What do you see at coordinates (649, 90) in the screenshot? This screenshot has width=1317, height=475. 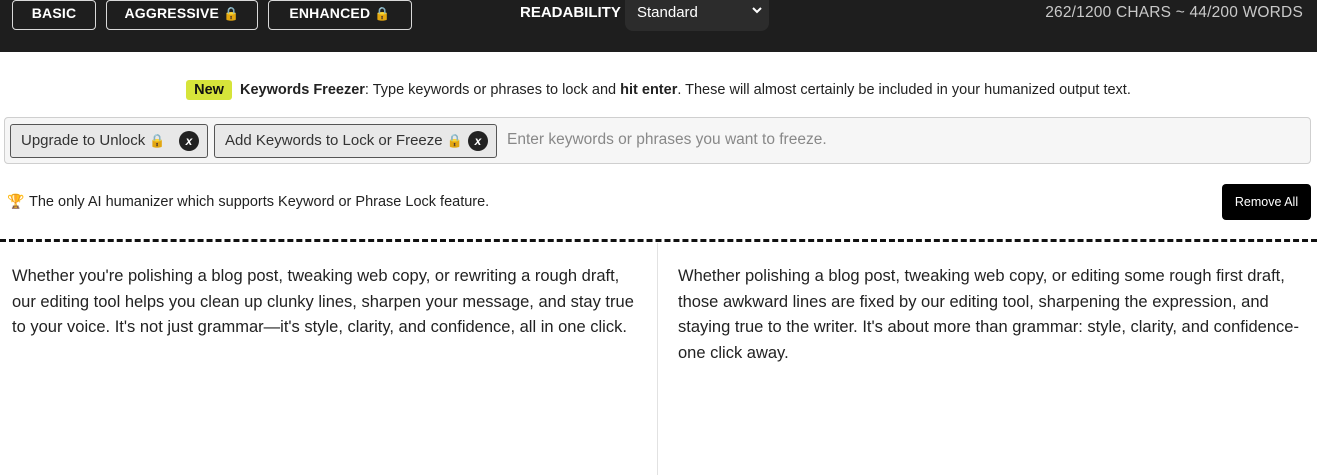 I see `notice-emphasis: hit enter` at bounding box center [649, 90].